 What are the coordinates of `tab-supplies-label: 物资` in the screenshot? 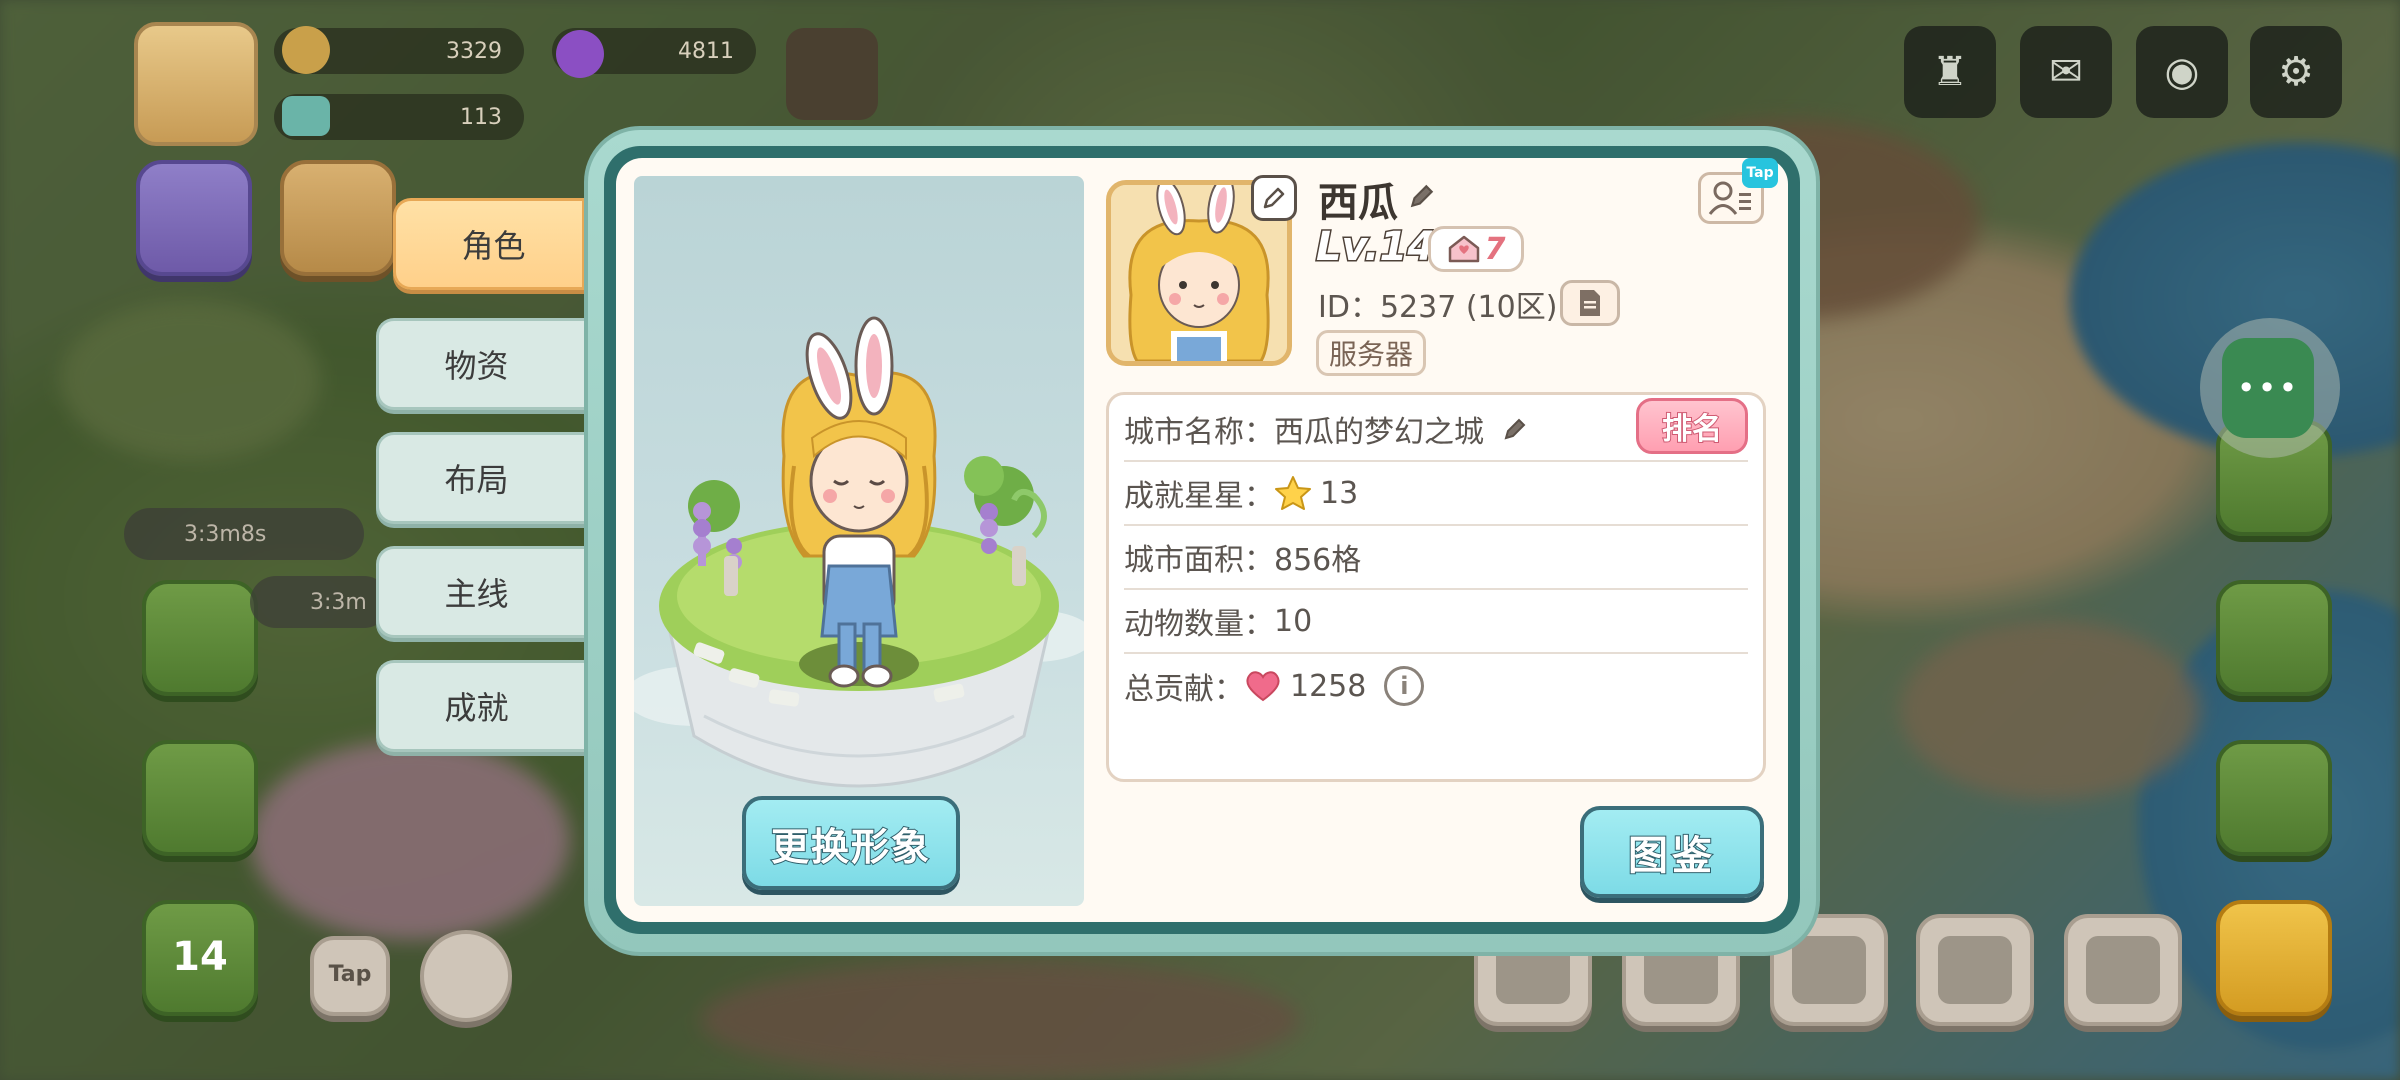 It's located at (476, 366).